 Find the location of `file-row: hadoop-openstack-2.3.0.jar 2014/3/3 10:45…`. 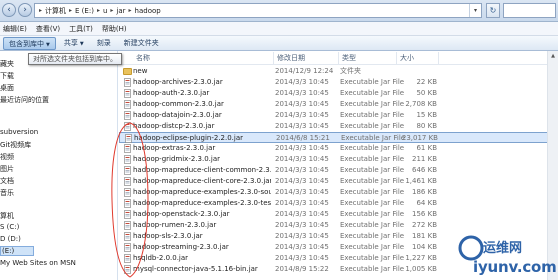

file-row: hadoop-openstack-2.3.0.jar 2014/3/3 10:45… is located at coordinates (338, 214).